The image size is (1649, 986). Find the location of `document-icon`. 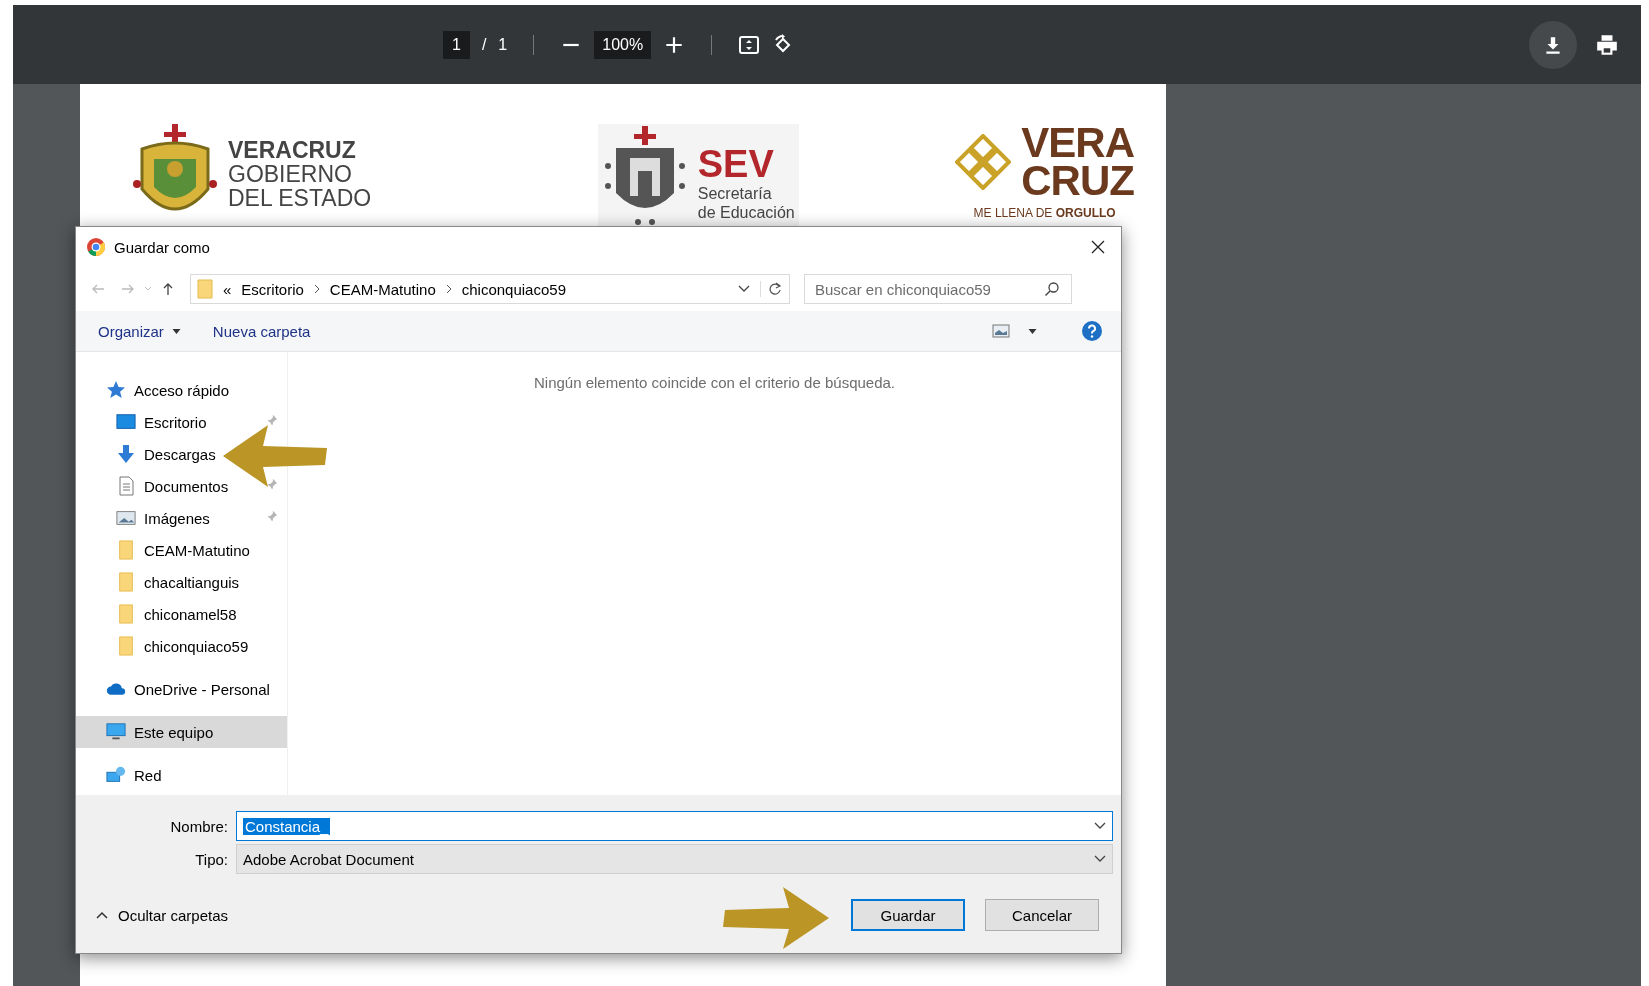

document-icon is located at coordinates (126, 486).